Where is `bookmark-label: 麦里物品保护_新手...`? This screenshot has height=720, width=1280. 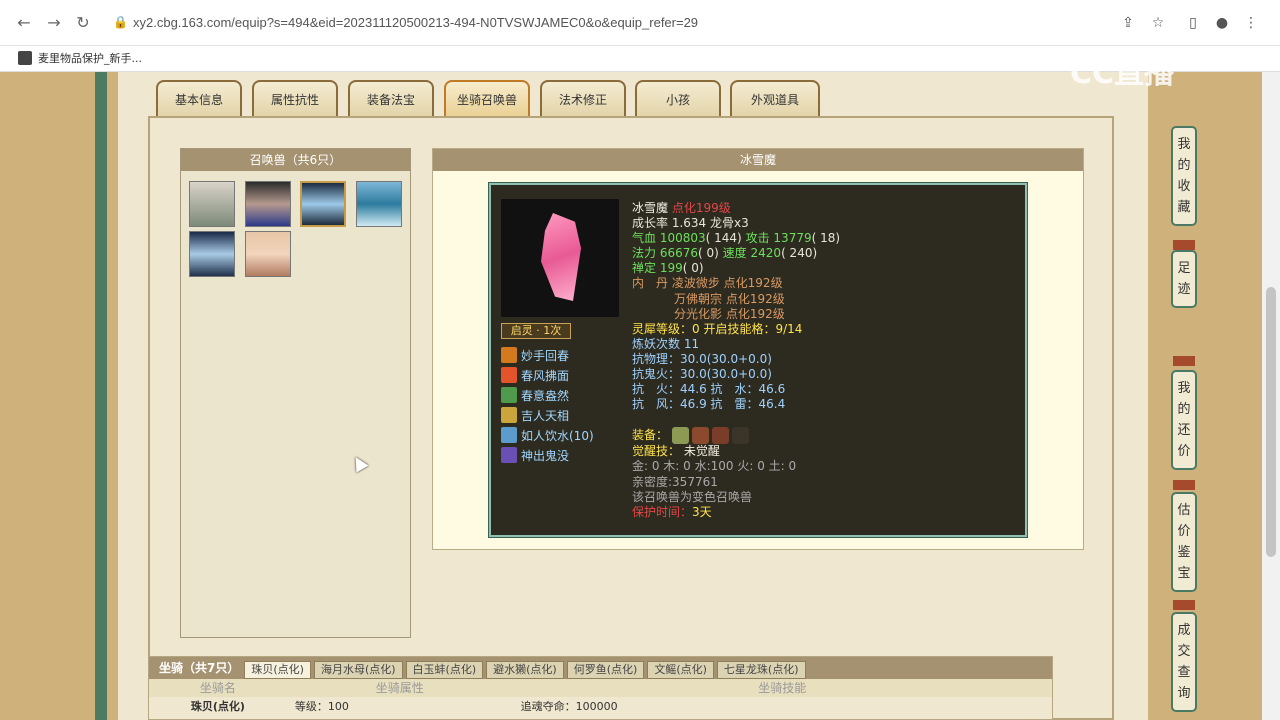
bookmark-label: 麦里物品保护_新手... is located at coordinates (90, 58).